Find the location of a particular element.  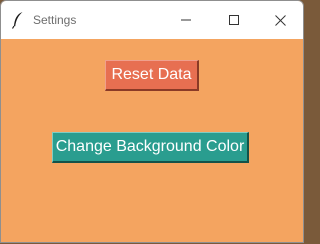

minimize-icon is located at coordinates (186, 20).